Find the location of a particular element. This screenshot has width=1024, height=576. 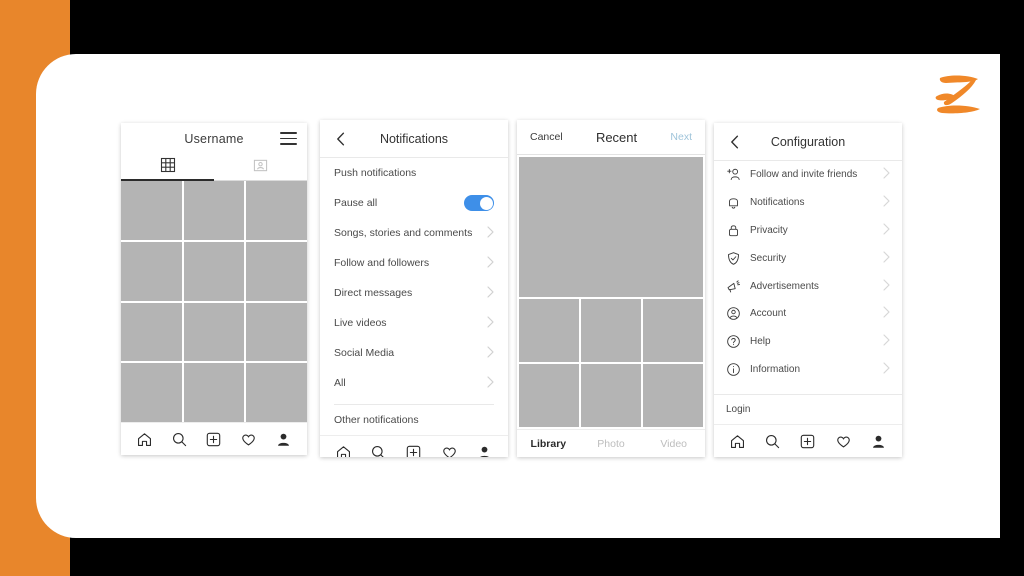

cancel-button: Cancel is located at coordinates (546, 137).